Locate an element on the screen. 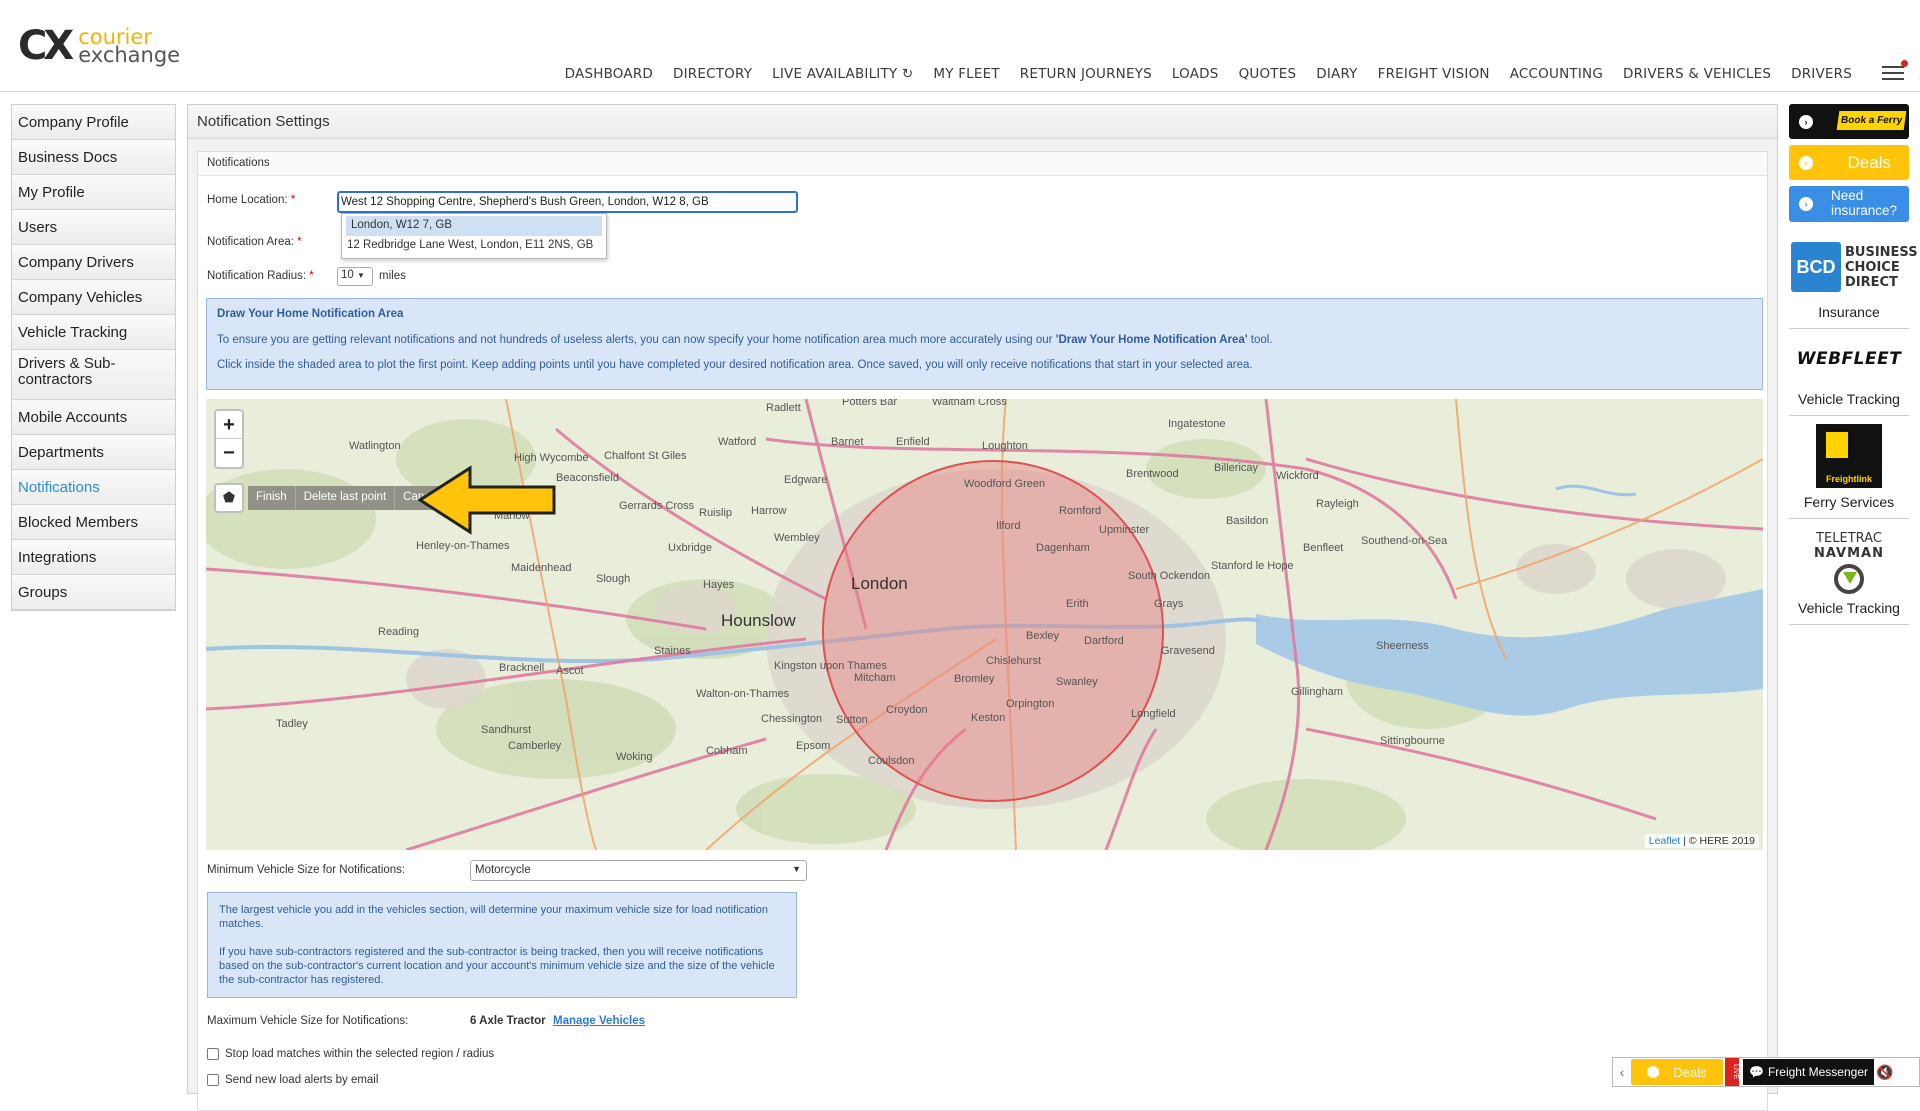  freight-messenger-bar: ‹ Deals LIVE 💬 Freight Messenger 🔇 is located at coordinates (1766, 1072).